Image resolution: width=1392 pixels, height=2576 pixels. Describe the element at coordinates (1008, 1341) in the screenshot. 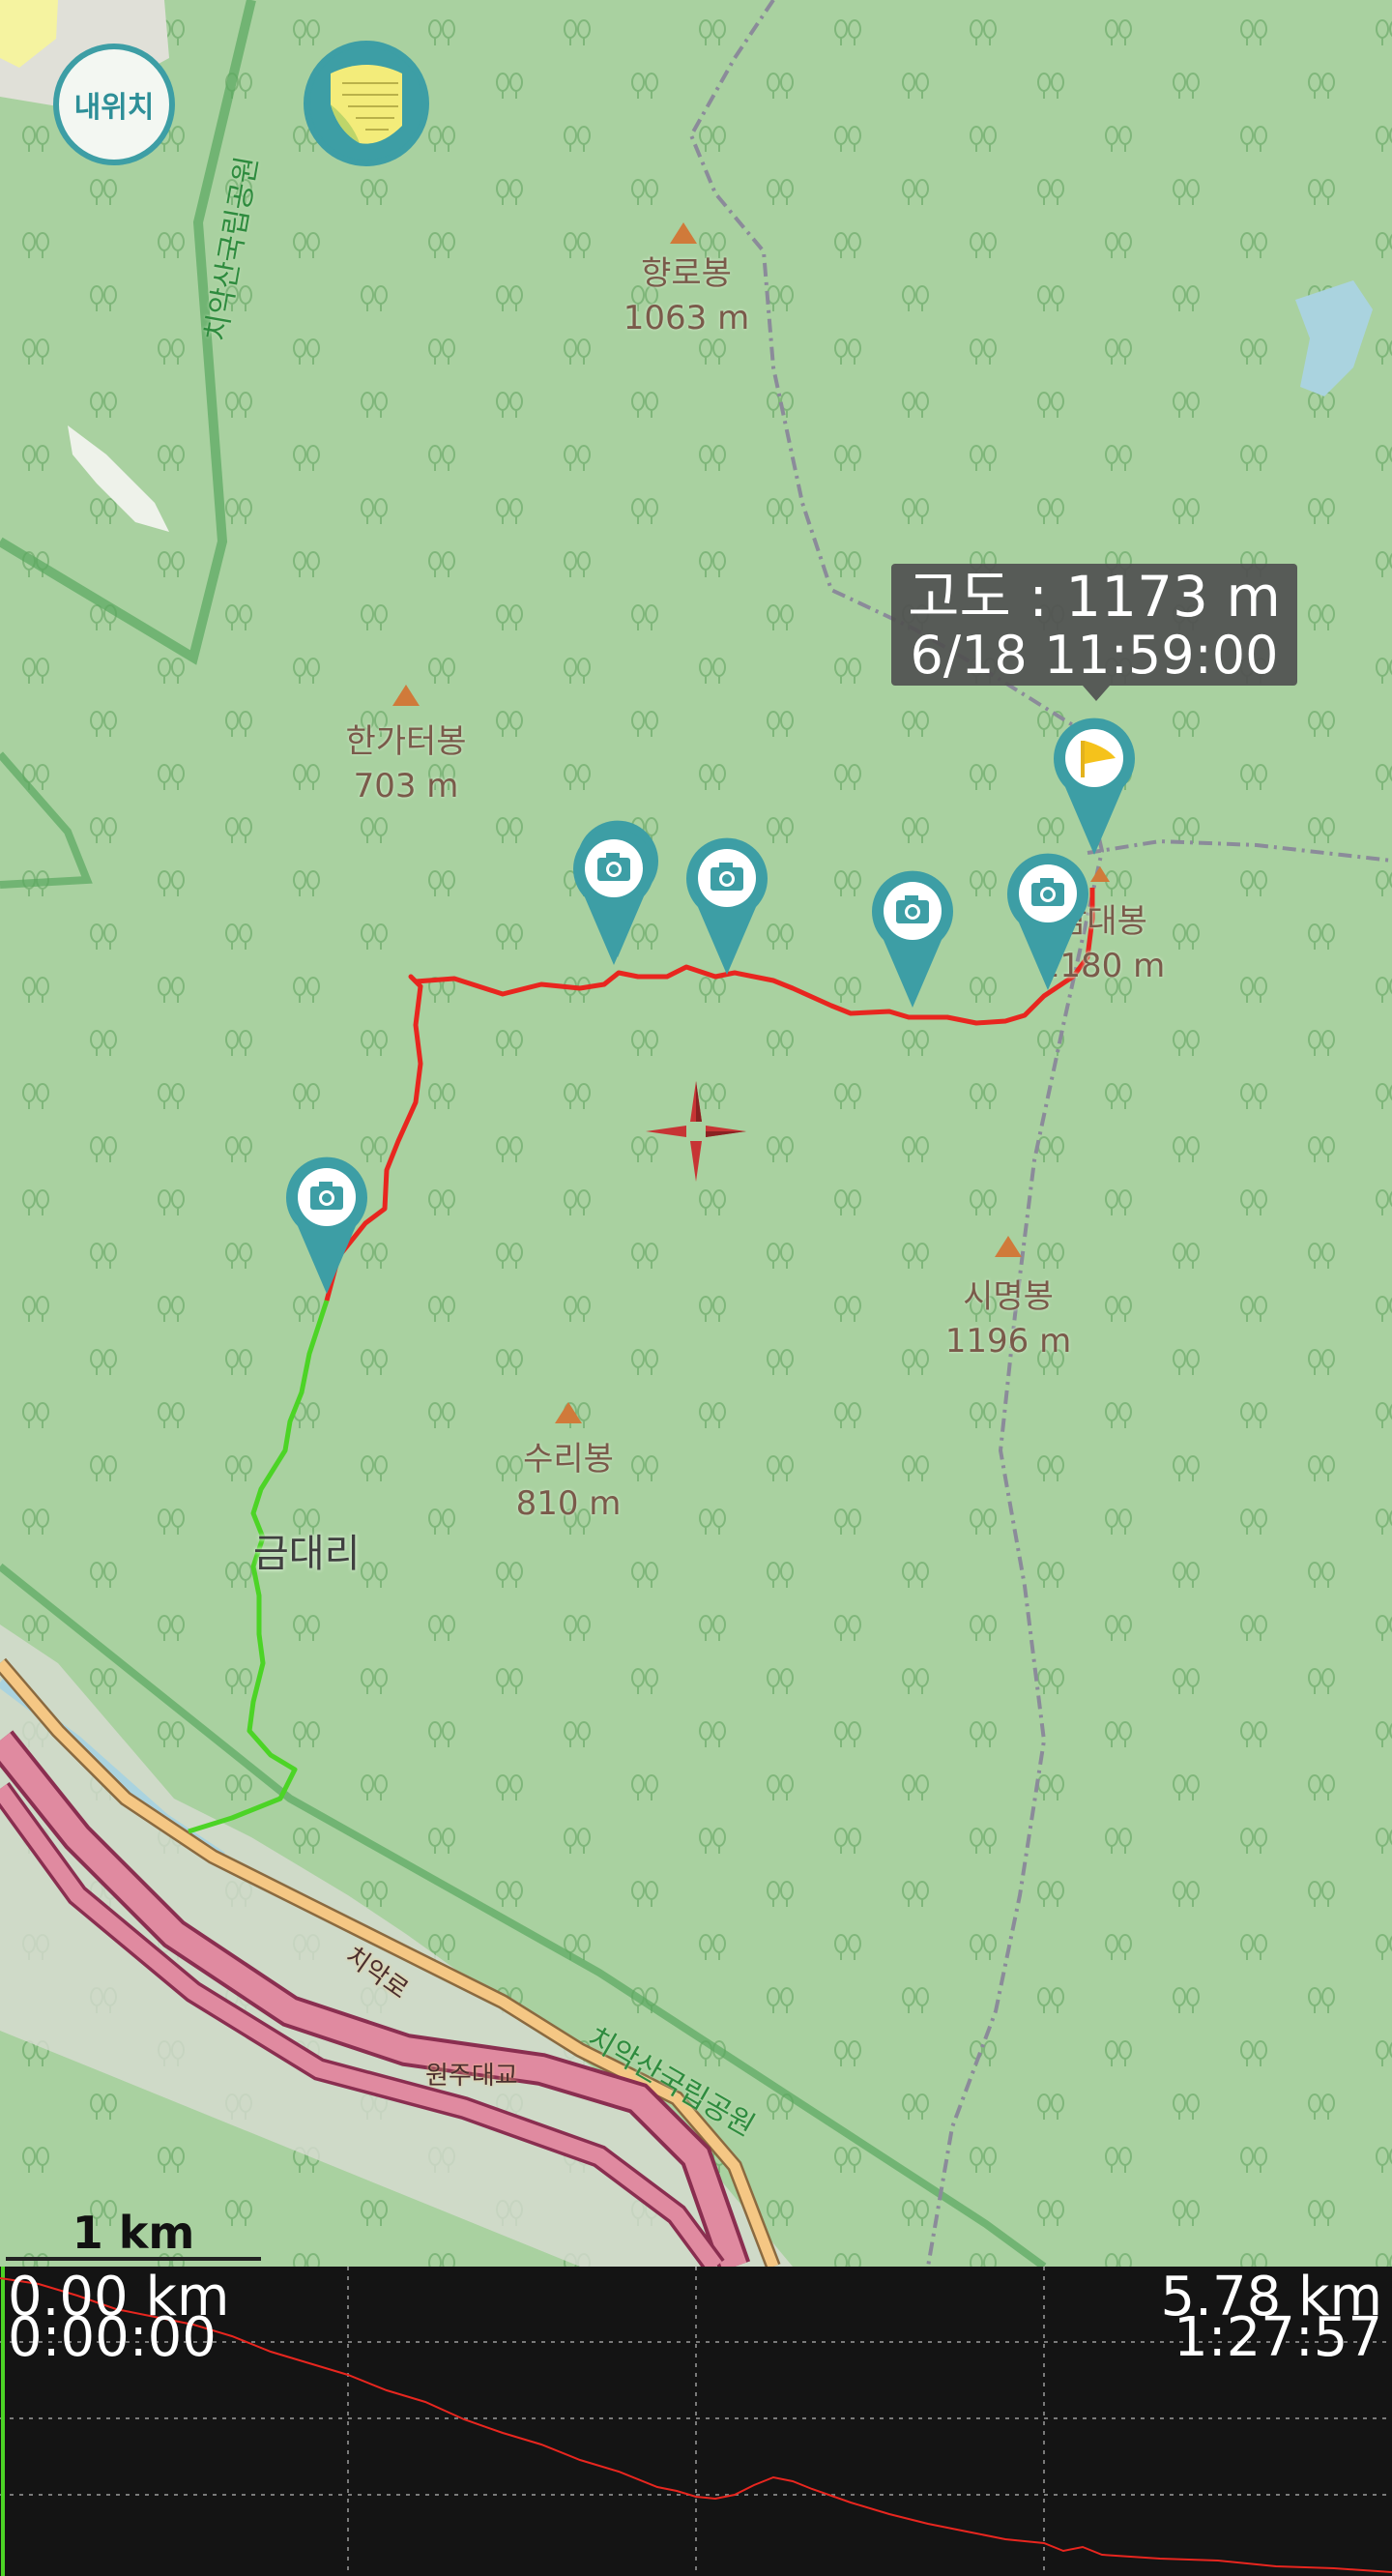

I see `peak-elevation: 1196 m` at that location.